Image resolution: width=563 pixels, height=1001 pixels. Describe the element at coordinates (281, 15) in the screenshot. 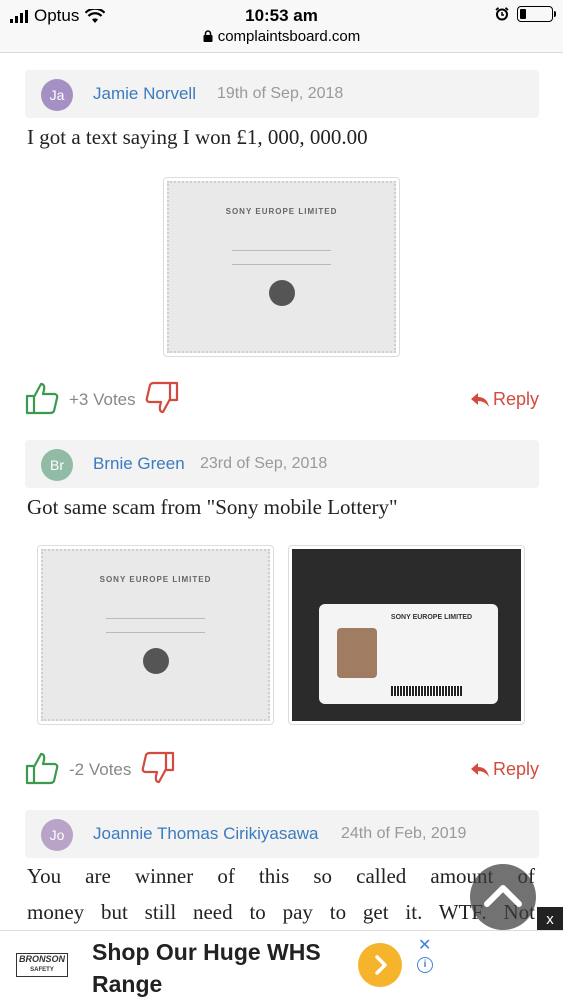

I see `clock: 10:53 am` at that location.